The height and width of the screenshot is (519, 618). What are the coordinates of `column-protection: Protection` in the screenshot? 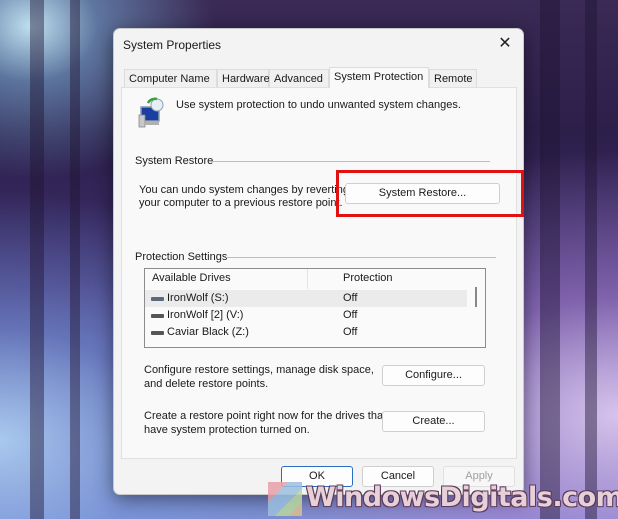 It's located at (368, 278).